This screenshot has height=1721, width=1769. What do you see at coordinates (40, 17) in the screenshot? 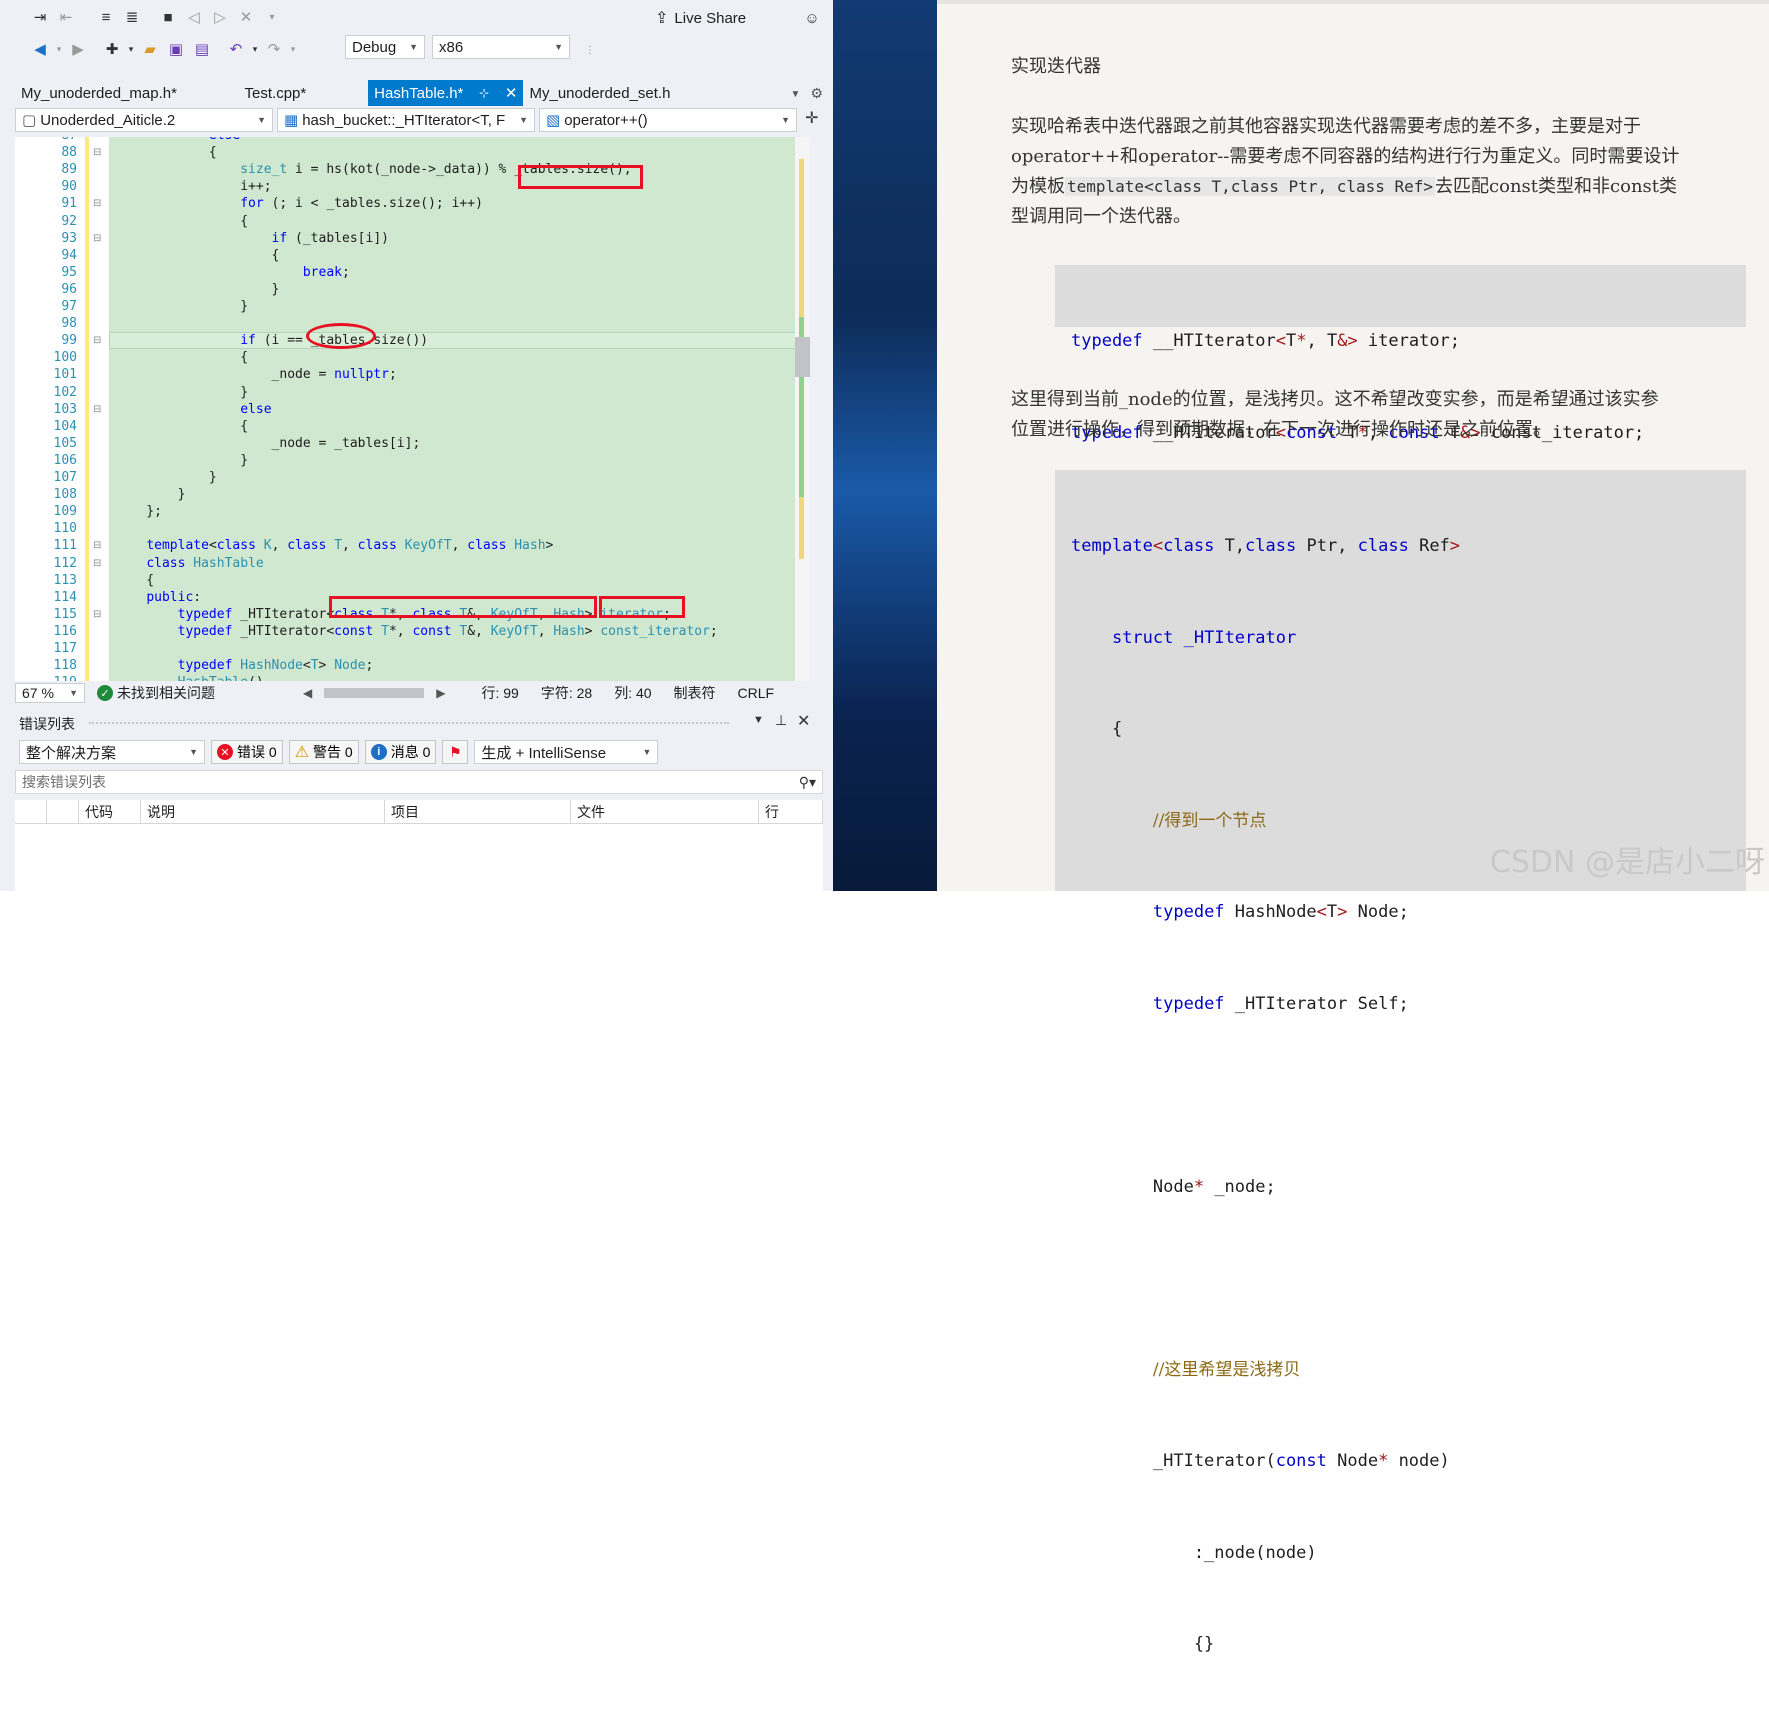
I see `format-icon: ⇥` at bounding box center [40, 17].